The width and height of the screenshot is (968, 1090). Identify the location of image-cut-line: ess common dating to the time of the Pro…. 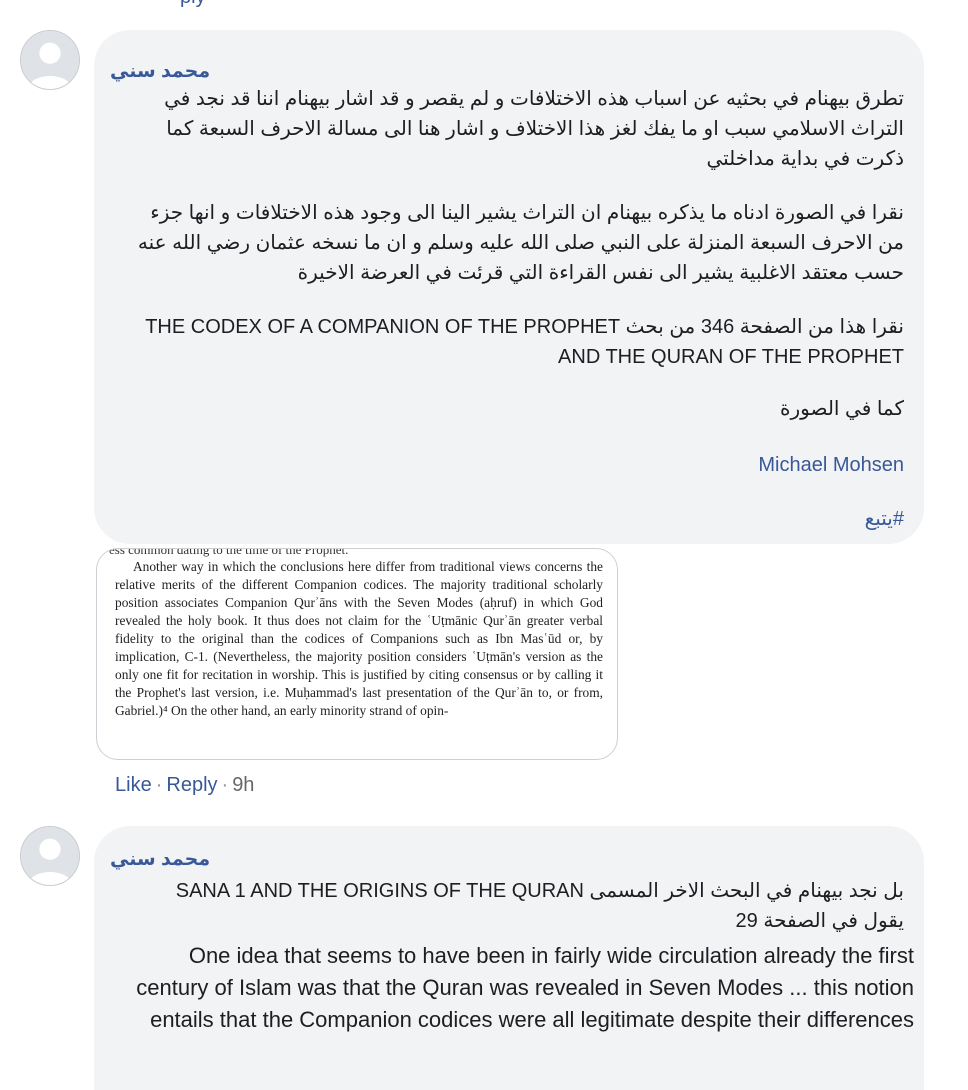
(229, 552).